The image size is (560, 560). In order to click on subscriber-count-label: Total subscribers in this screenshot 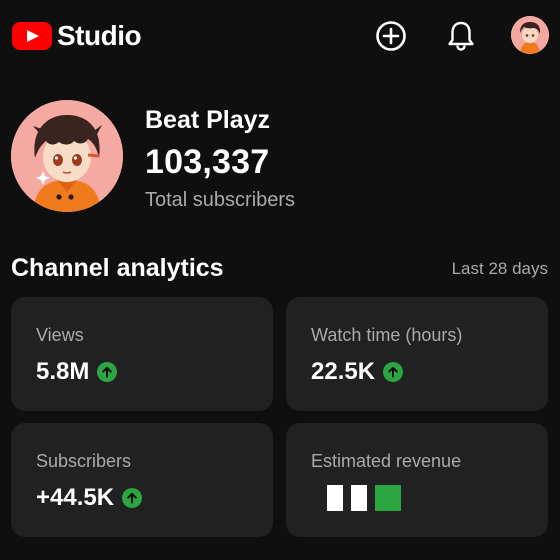, I will do `click(220, 200)`.